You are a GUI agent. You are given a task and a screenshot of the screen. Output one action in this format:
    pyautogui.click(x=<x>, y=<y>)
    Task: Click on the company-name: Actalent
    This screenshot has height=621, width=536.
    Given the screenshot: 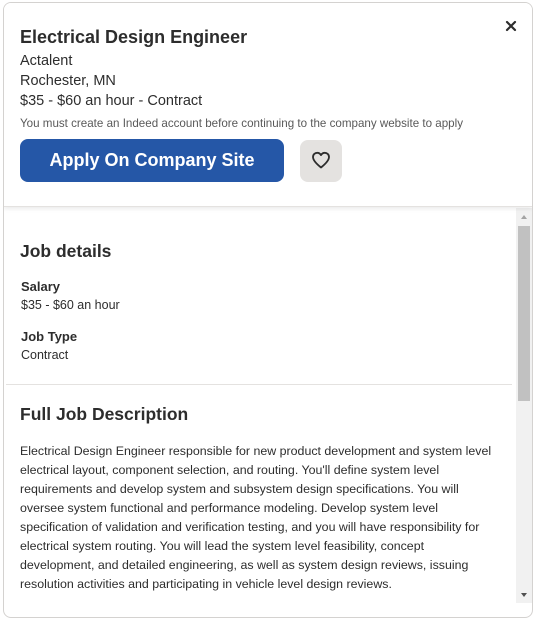 What is the action you would take?
    pyautogui.click(x=46, y=61)
    